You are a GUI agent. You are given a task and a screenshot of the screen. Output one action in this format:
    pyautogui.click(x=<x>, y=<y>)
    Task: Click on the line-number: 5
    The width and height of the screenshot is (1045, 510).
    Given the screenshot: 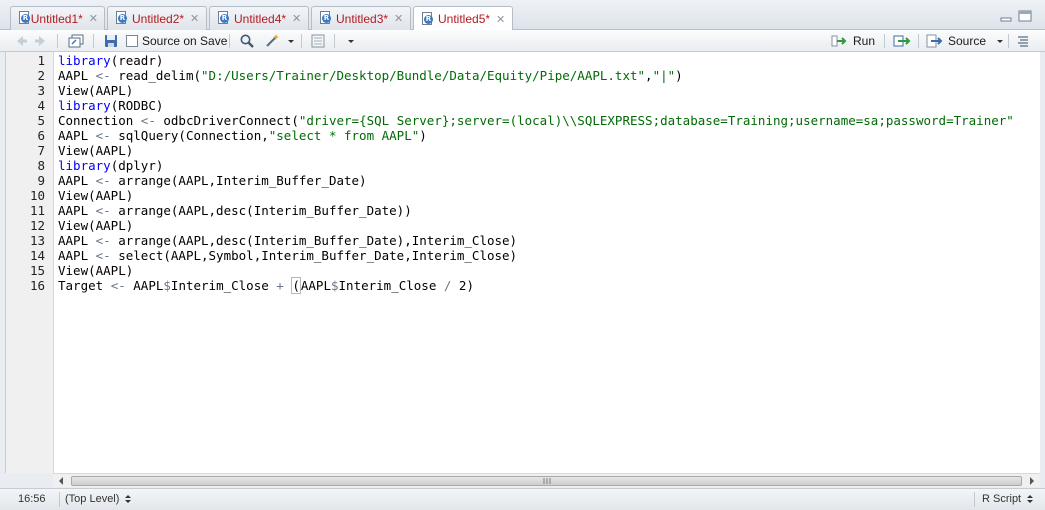 What is the action you would take?
    pyautogui.click(x=41, y=120)
    